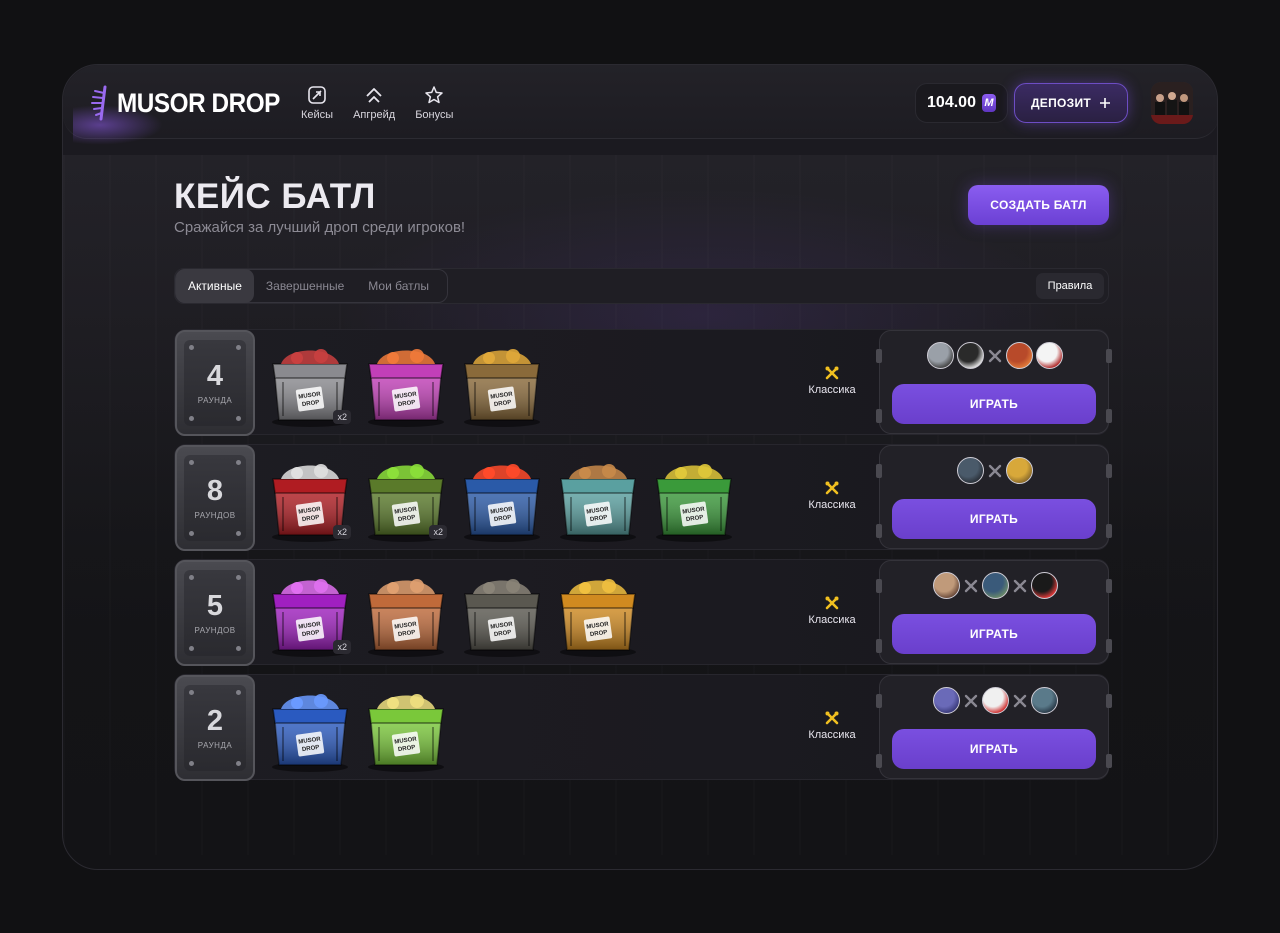  I want to click on avatar-image, so click(1172, 103).